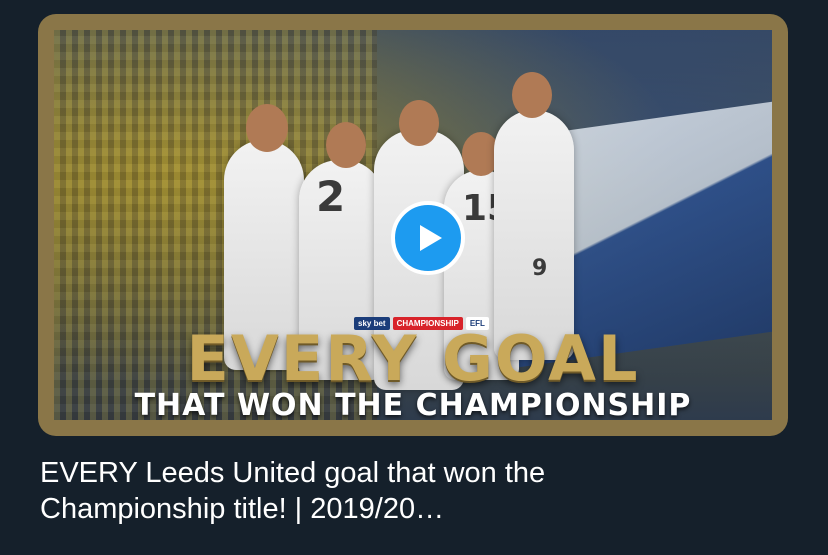 The image size is (828, 555). Describe the element at coordinates (532, 95) in the screenshot. I see `player-right-head` at that location.